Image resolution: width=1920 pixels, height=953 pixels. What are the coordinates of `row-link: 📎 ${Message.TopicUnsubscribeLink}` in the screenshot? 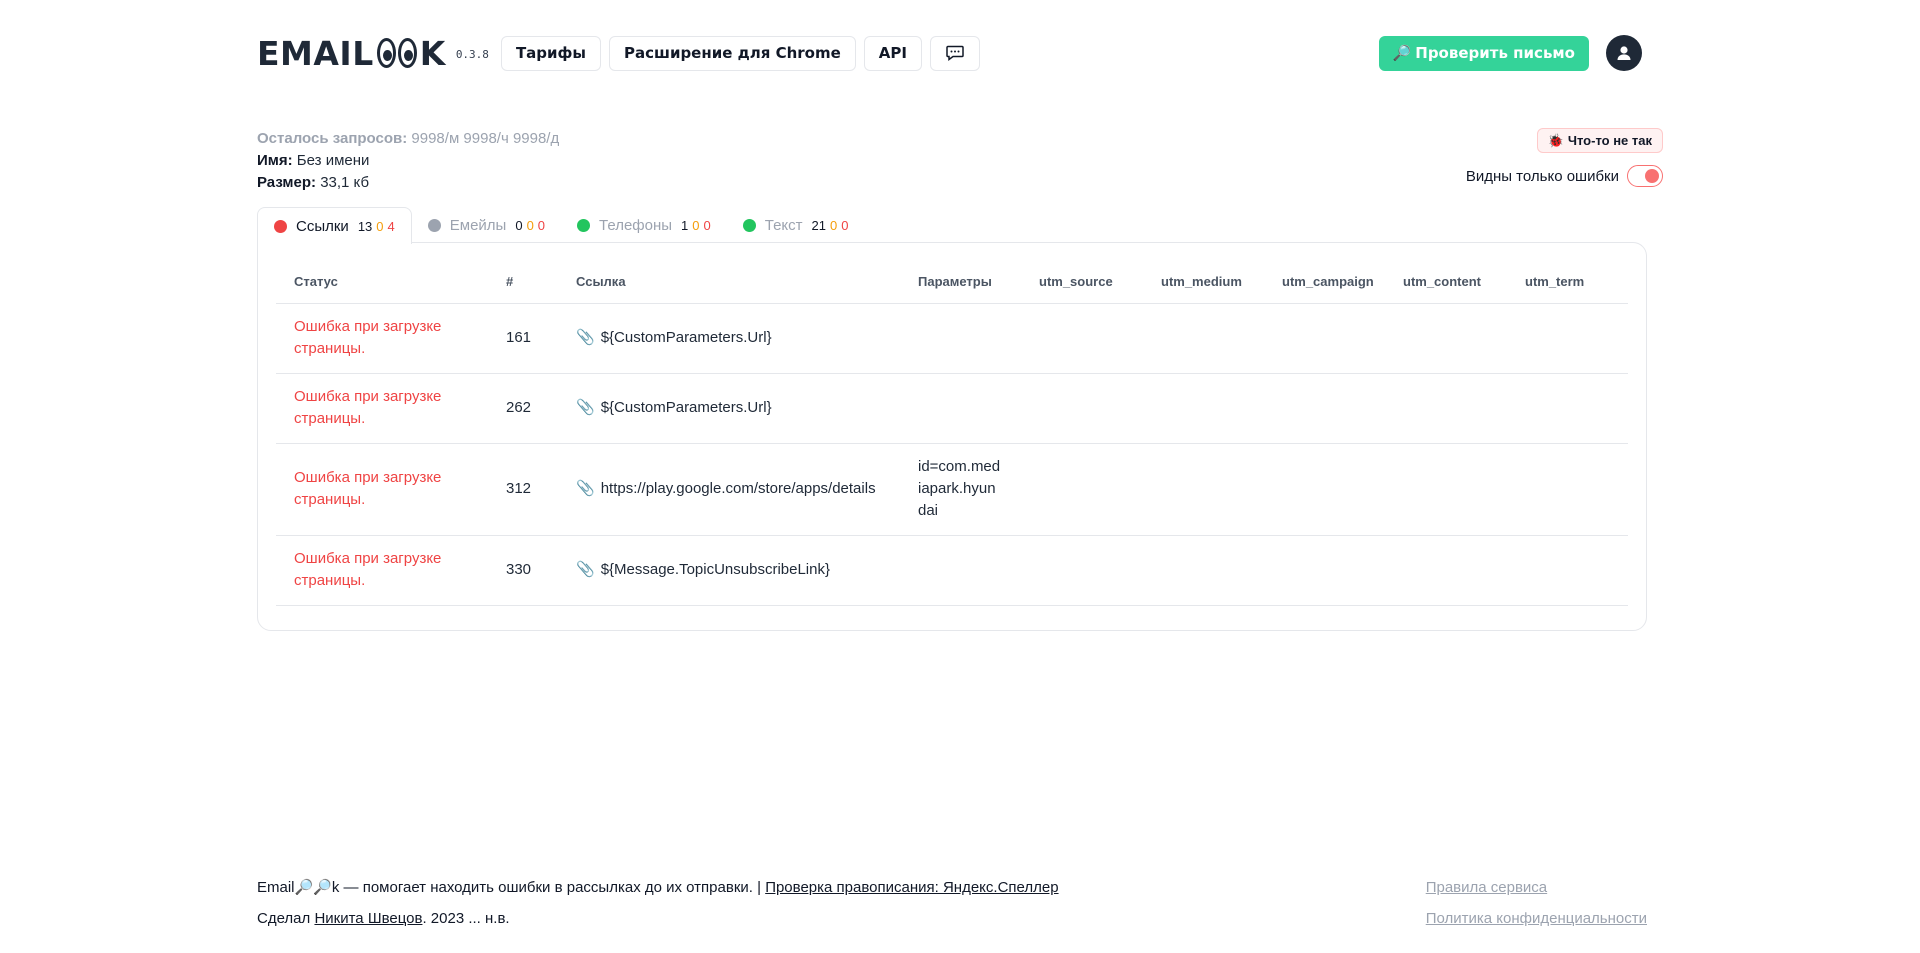 It's located at (729, 570).